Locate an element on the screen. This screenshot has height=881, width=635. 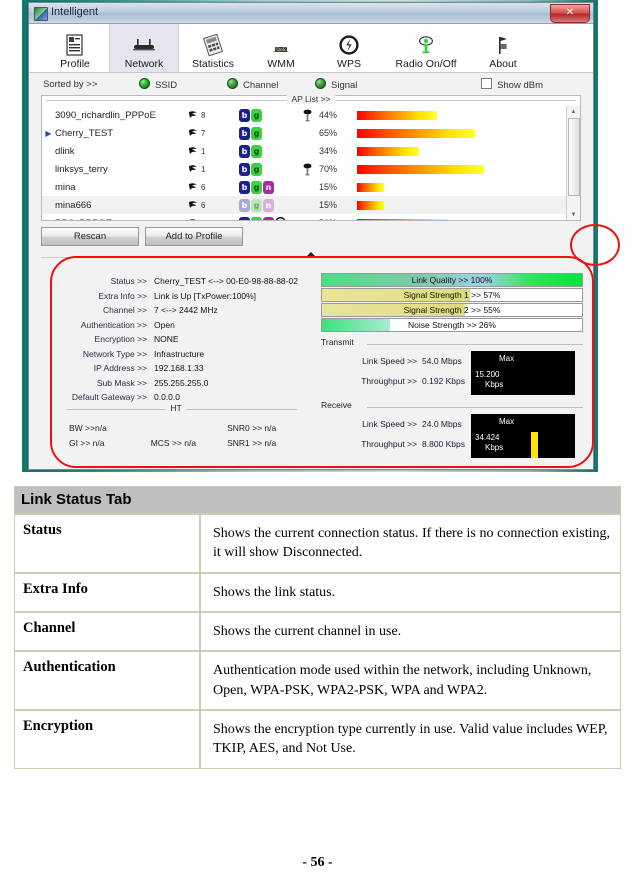
ap-channel: 8 is located at coordinates (213, 115).